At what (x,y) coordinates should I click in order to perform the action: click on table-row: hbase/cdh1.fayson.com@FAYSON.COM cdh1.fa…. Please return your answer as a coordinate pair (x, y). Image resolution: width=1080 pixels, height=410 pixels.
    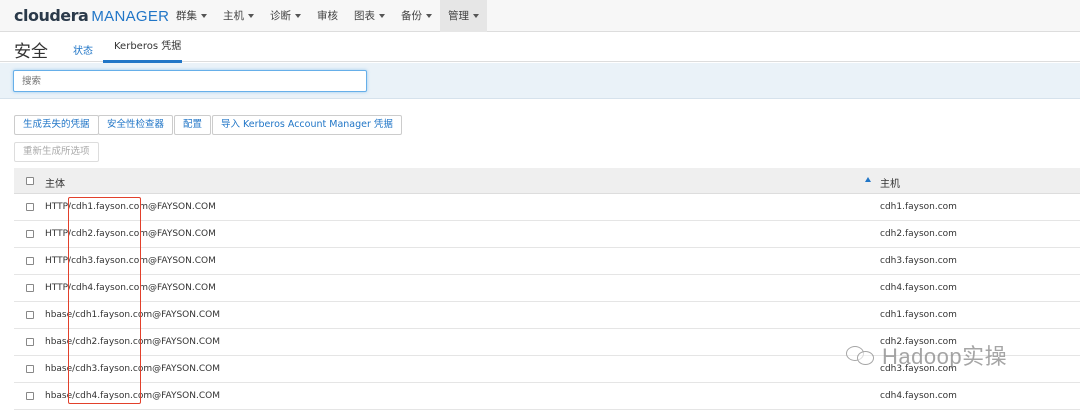
    Looking at the image, I should click on (547, 315).